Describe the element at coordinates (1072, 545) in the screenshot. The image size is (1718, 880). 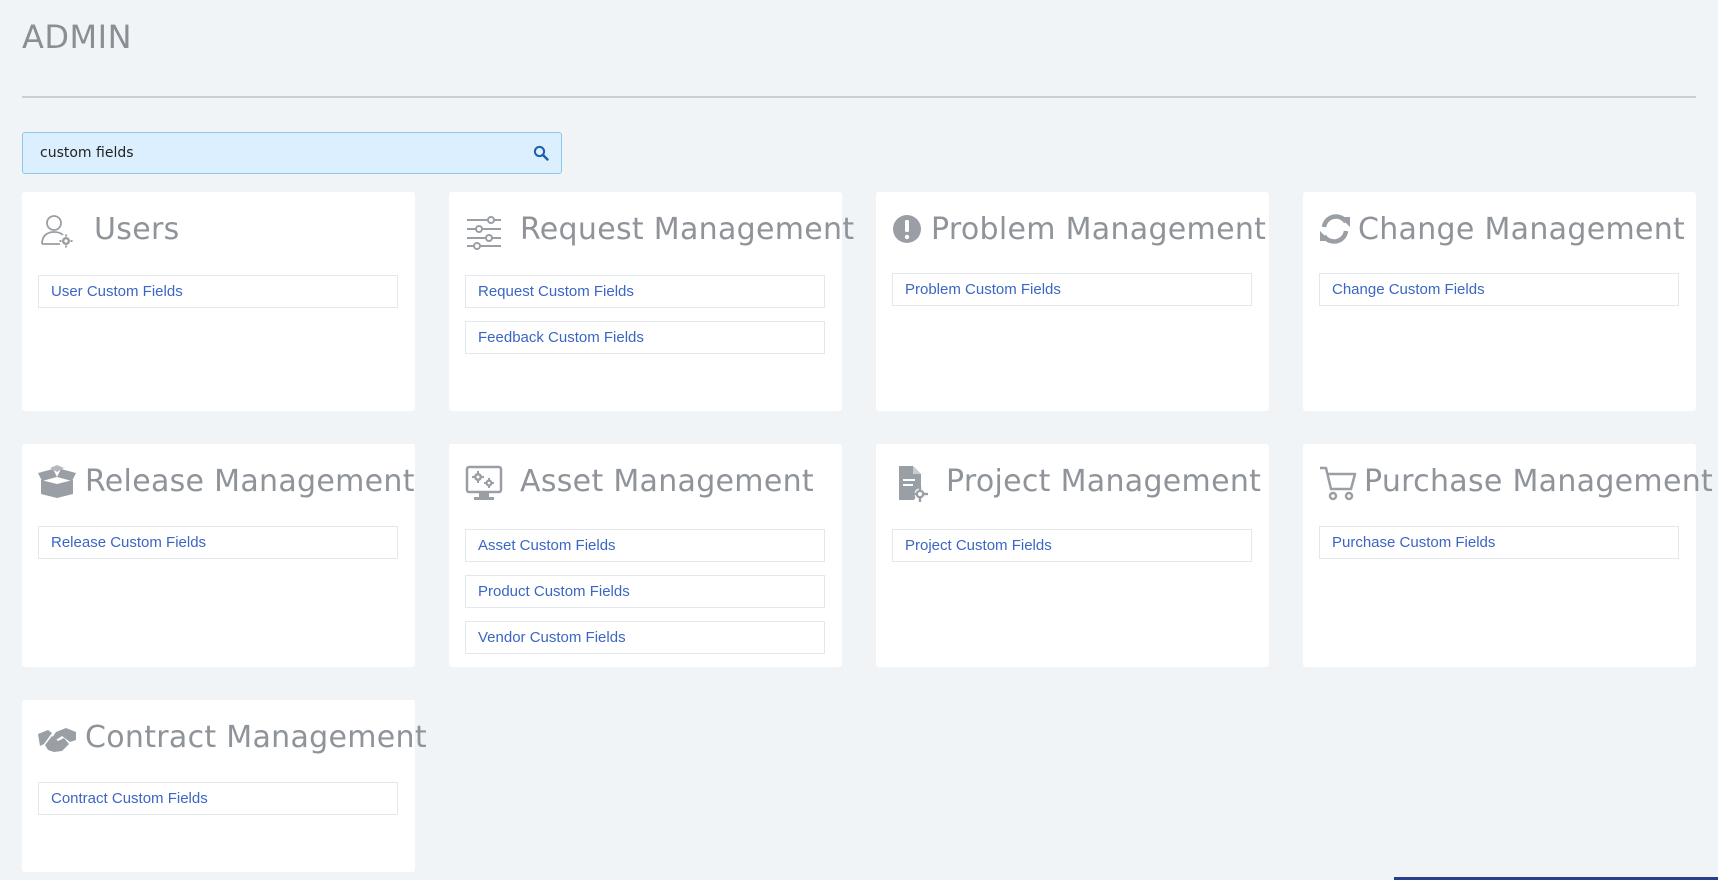
I see `link-project-custom-fields: Project Custom Fields` at that location.